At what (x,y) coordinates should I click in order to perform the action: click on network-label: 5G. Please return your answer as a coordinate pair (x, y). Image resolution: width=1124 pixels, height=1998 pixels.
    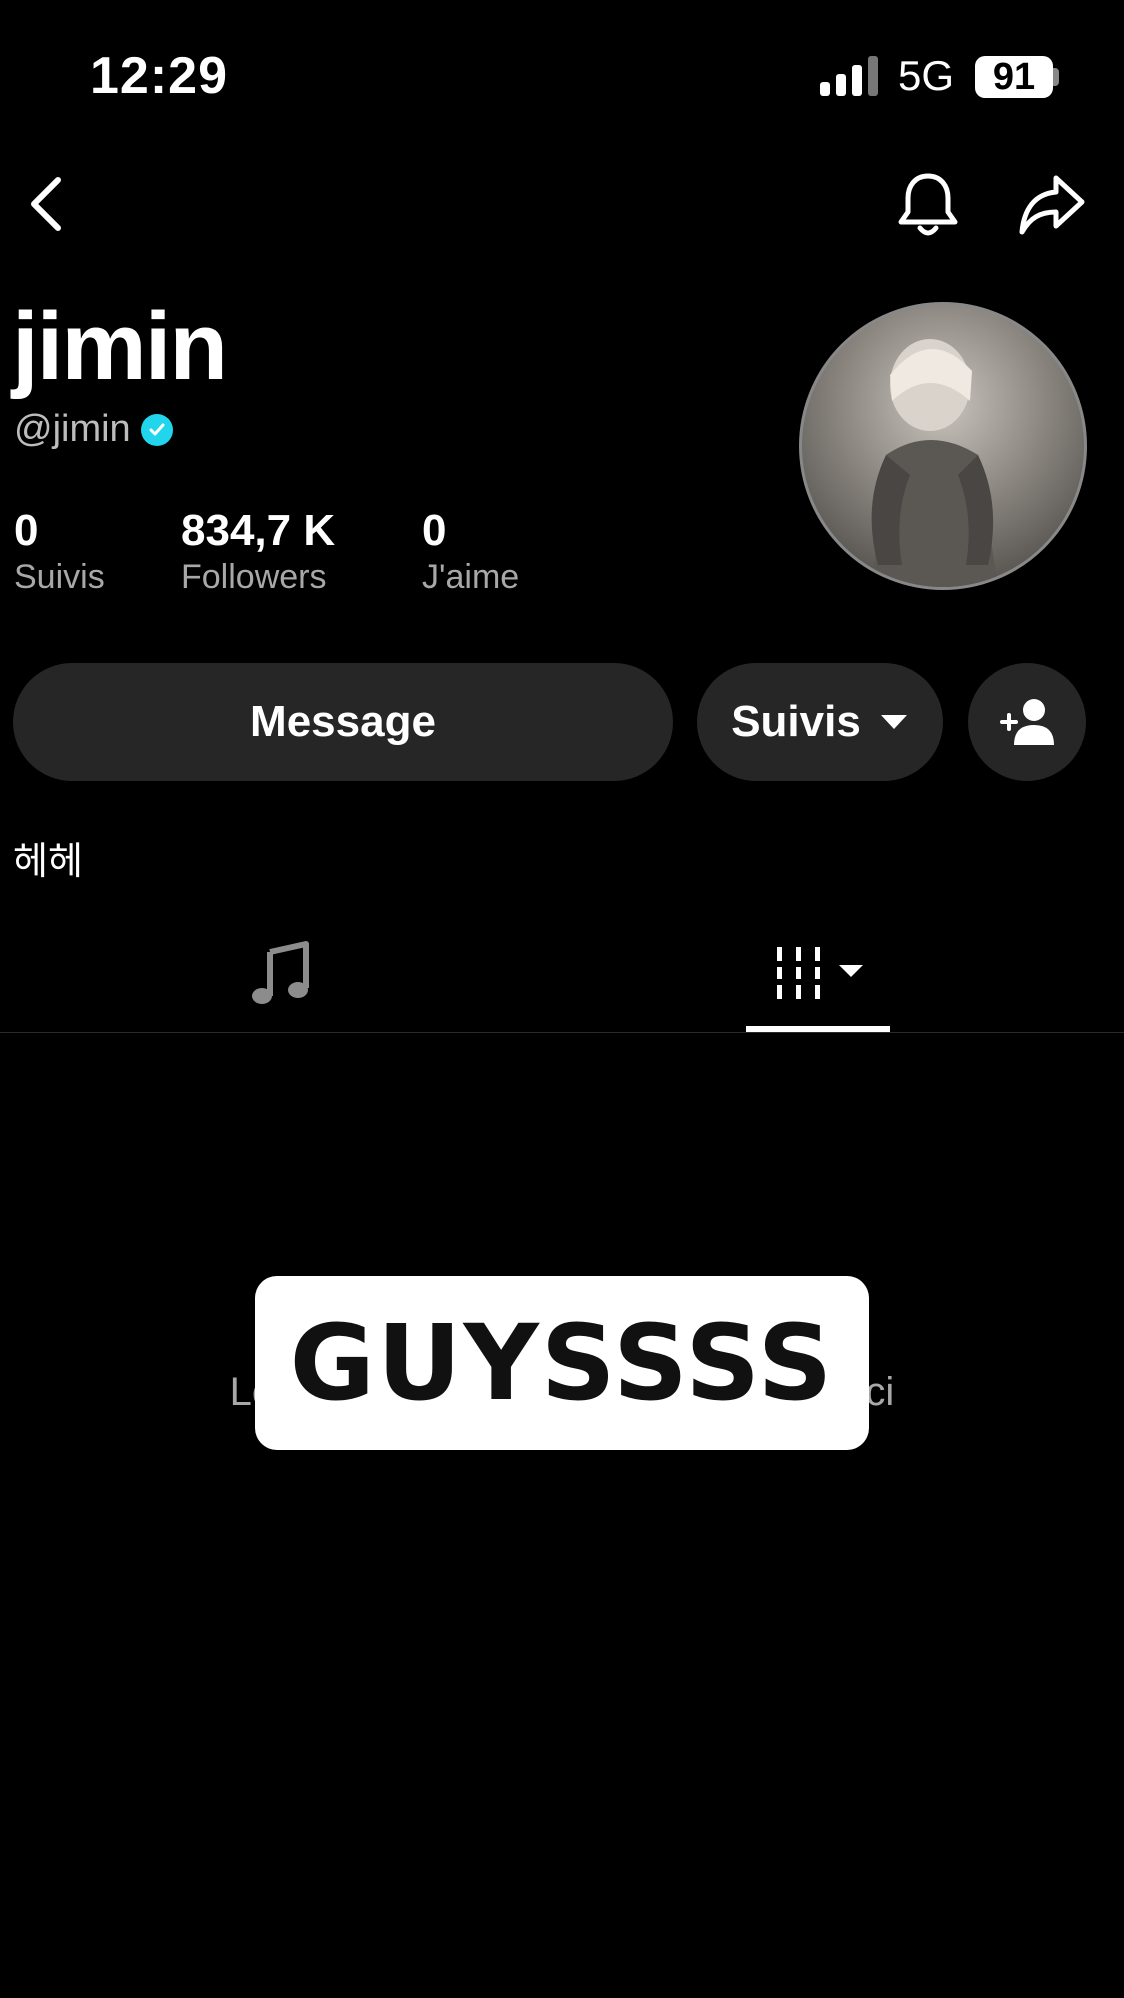
    Looking at the image, I should click on (926, 75).